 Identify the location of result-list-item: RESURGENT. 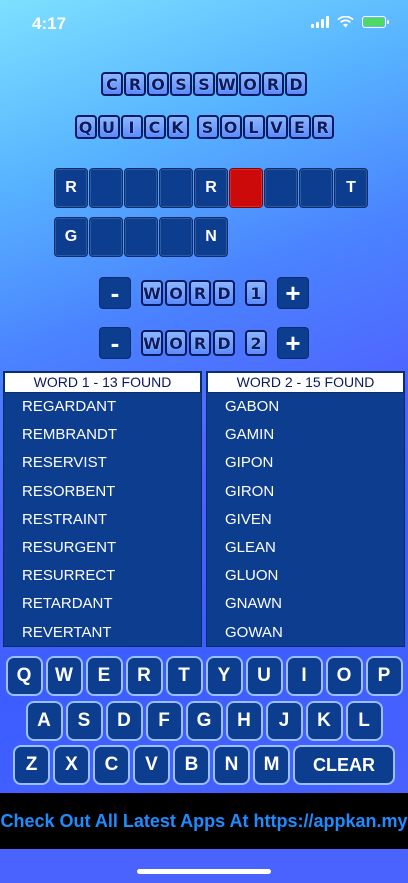
(102, 548).